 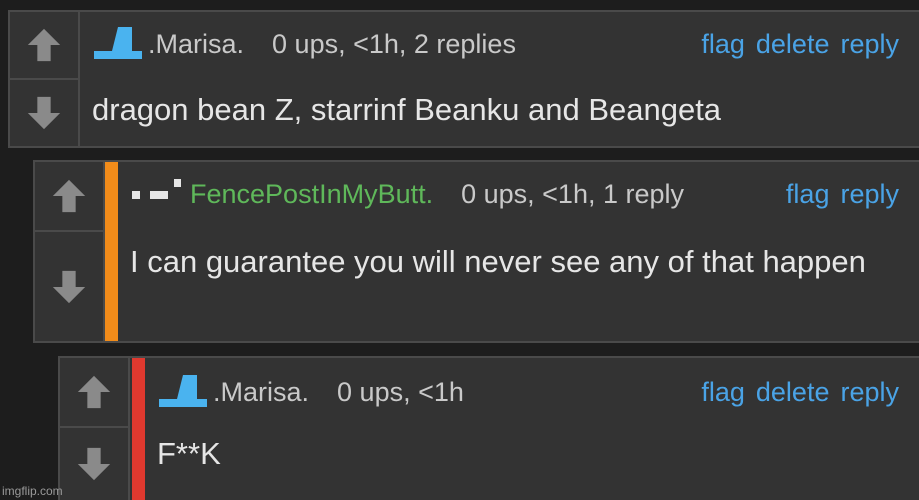 What do you see at coordinates (394, 43) in the screenshot?
I see `comment-meta: 0 ups, <1h, 2 replies` at bounding box center [394, 43].